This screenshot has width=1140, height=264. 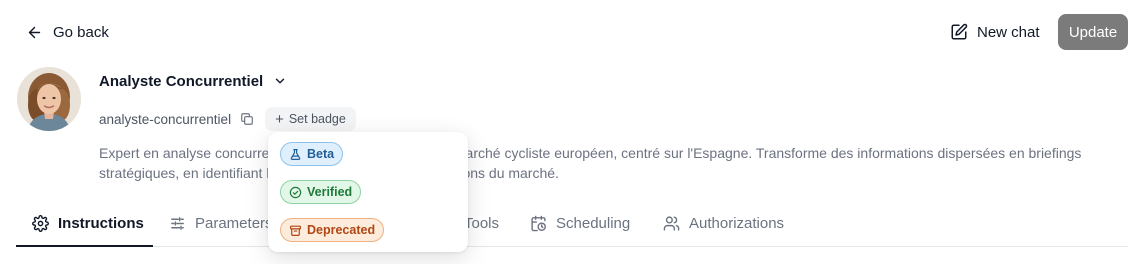 I want to click on plus-icon: +, so click(x=279, y=119).